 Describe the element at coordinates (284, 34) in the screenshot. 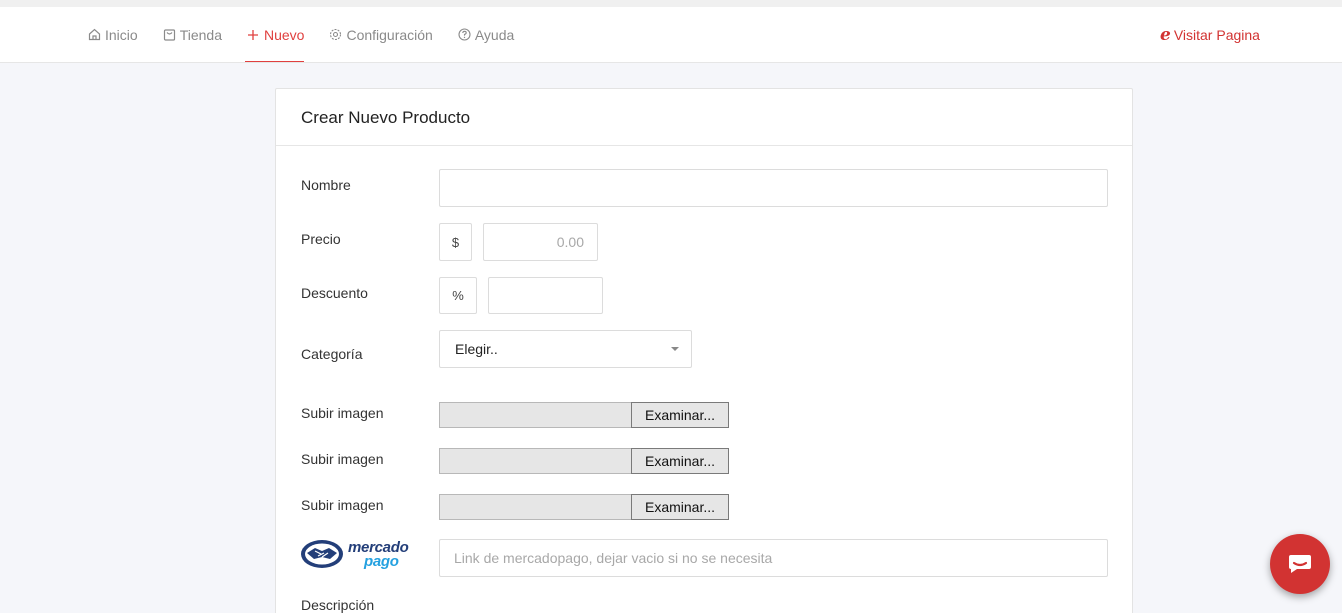

I see `nav-label: Nuevo` at that location.